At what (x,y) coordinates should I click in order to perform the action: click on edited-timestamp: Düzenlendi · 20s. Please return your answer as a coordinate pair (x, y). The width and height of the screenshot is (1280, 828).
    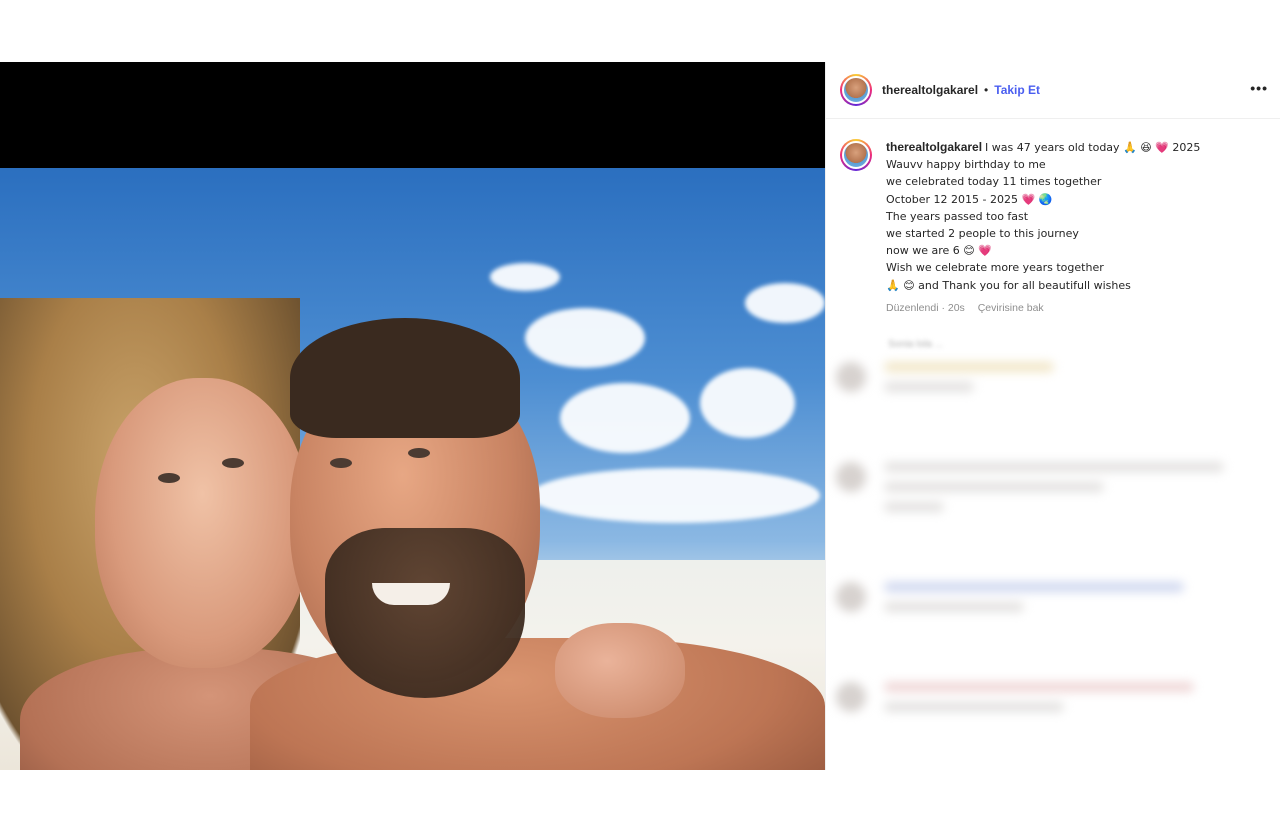
    Looking at the image, I should click on (925, 307).